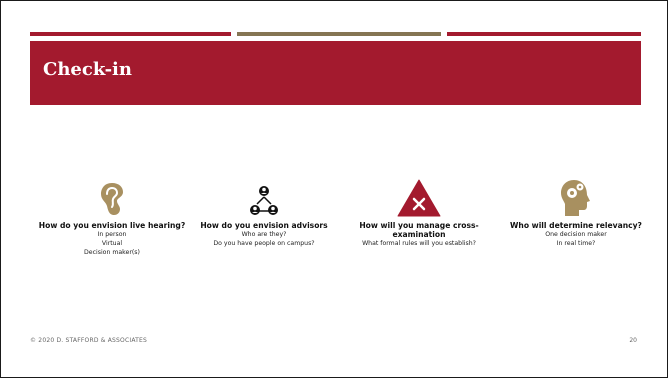  What do you see at coordinates (112, 243) in the screenshot?
I see `card-line: Virtual` at bounding box center [112, 243].